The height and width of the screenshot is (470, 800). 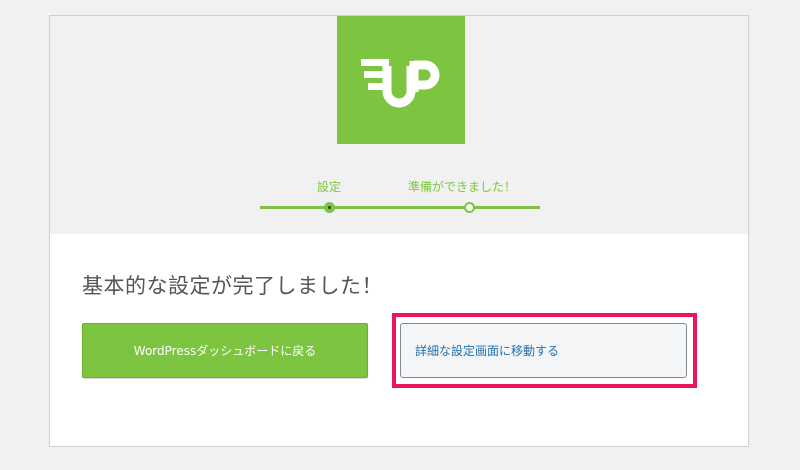 What do you see at coordinates (400, 207) in the screenshot?
I see `progress-line` at bounding box center [400, 207].